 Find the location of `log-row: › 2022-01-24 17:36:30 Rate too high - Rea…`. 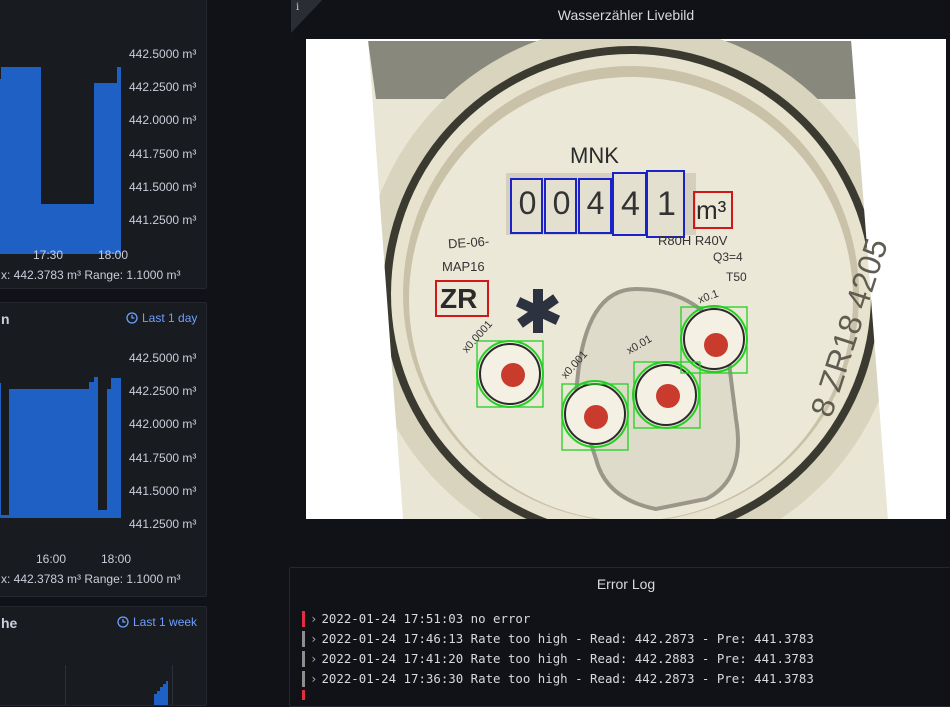

log-row: › 2022-01-24 17:36:30 Rate too high - Rea… is located at coordinates (558, 679).